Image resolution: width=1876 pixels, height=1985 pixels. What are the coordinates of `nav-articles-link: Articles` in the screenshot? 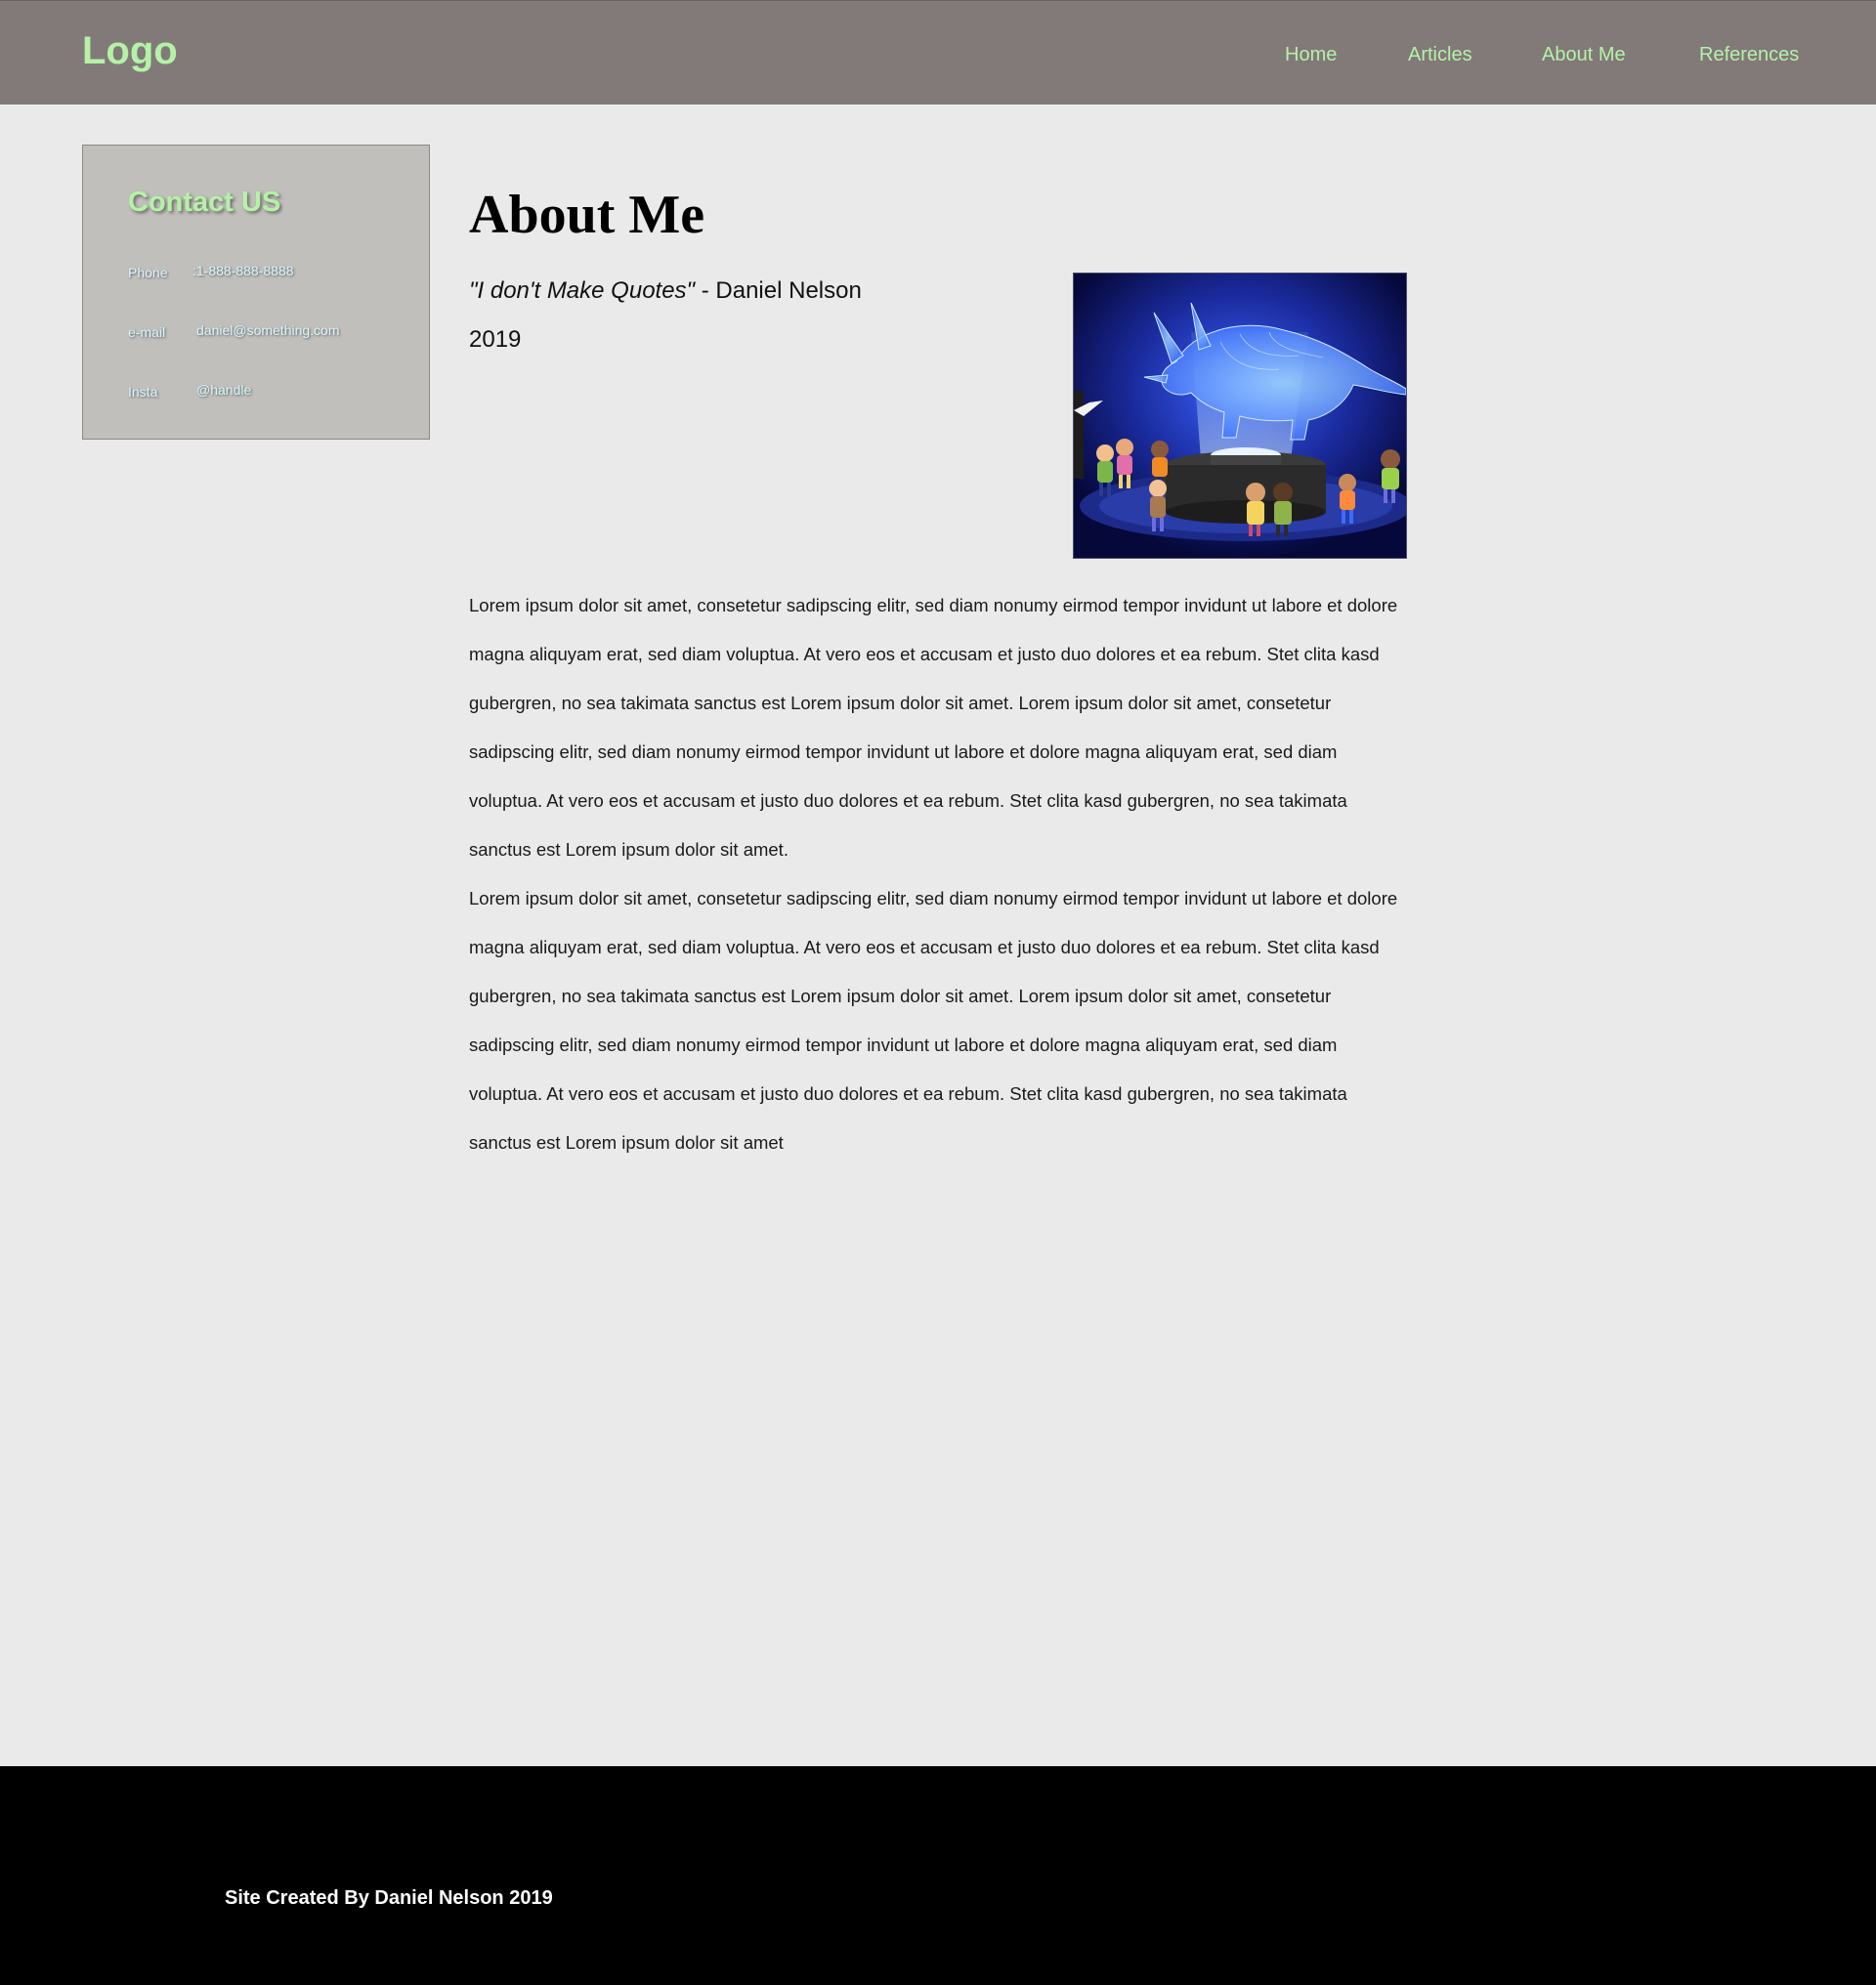 It's located at (1440, 54).